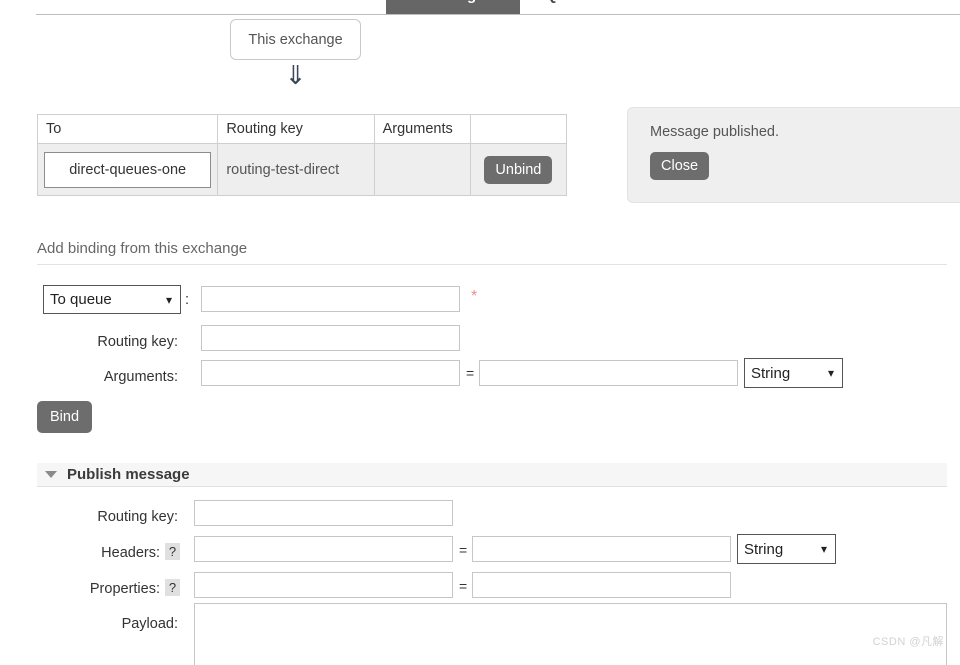 This screenshot has height=665, width=960. I want to click on tab-exchanges: Exchanges, so click(453, 7).